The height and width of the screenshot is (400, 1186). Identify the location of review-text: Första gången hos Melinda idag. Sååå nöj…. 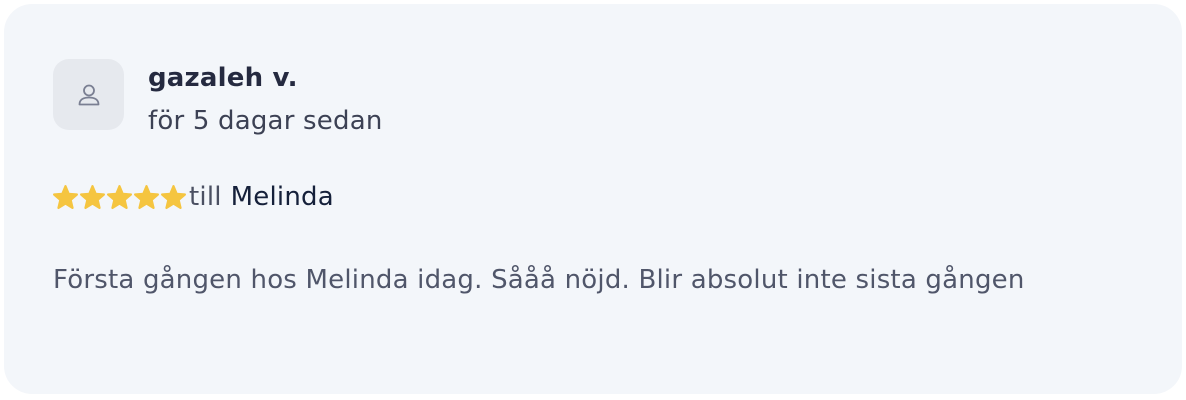
(539, 280).